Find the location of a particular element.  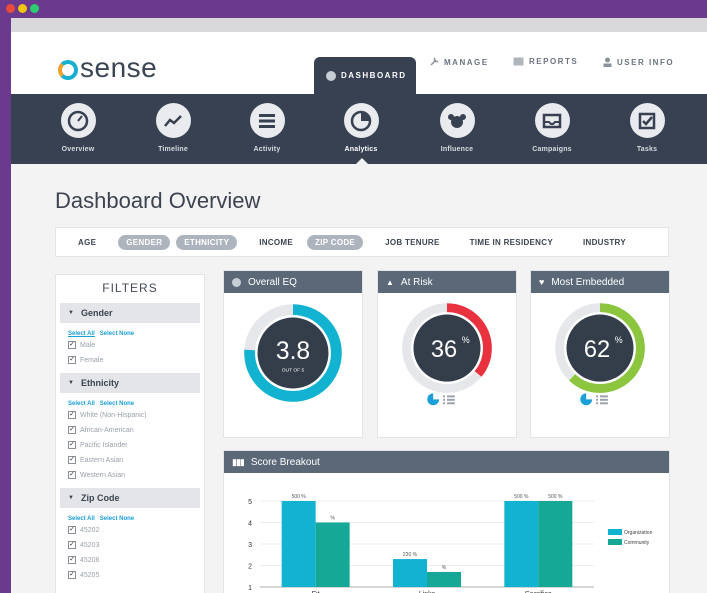

navitem-analytics: Analytics is located at coordinates (361, 128).